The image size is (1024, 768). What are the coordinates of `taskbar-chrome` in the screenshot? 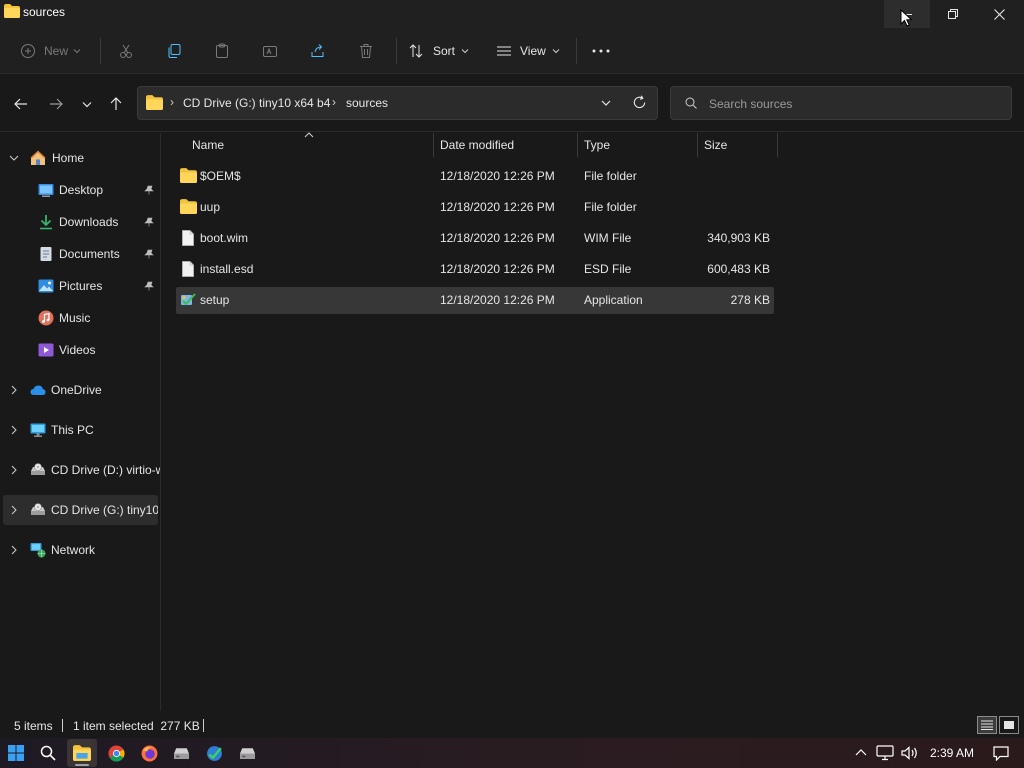 It's located at (116, 753).